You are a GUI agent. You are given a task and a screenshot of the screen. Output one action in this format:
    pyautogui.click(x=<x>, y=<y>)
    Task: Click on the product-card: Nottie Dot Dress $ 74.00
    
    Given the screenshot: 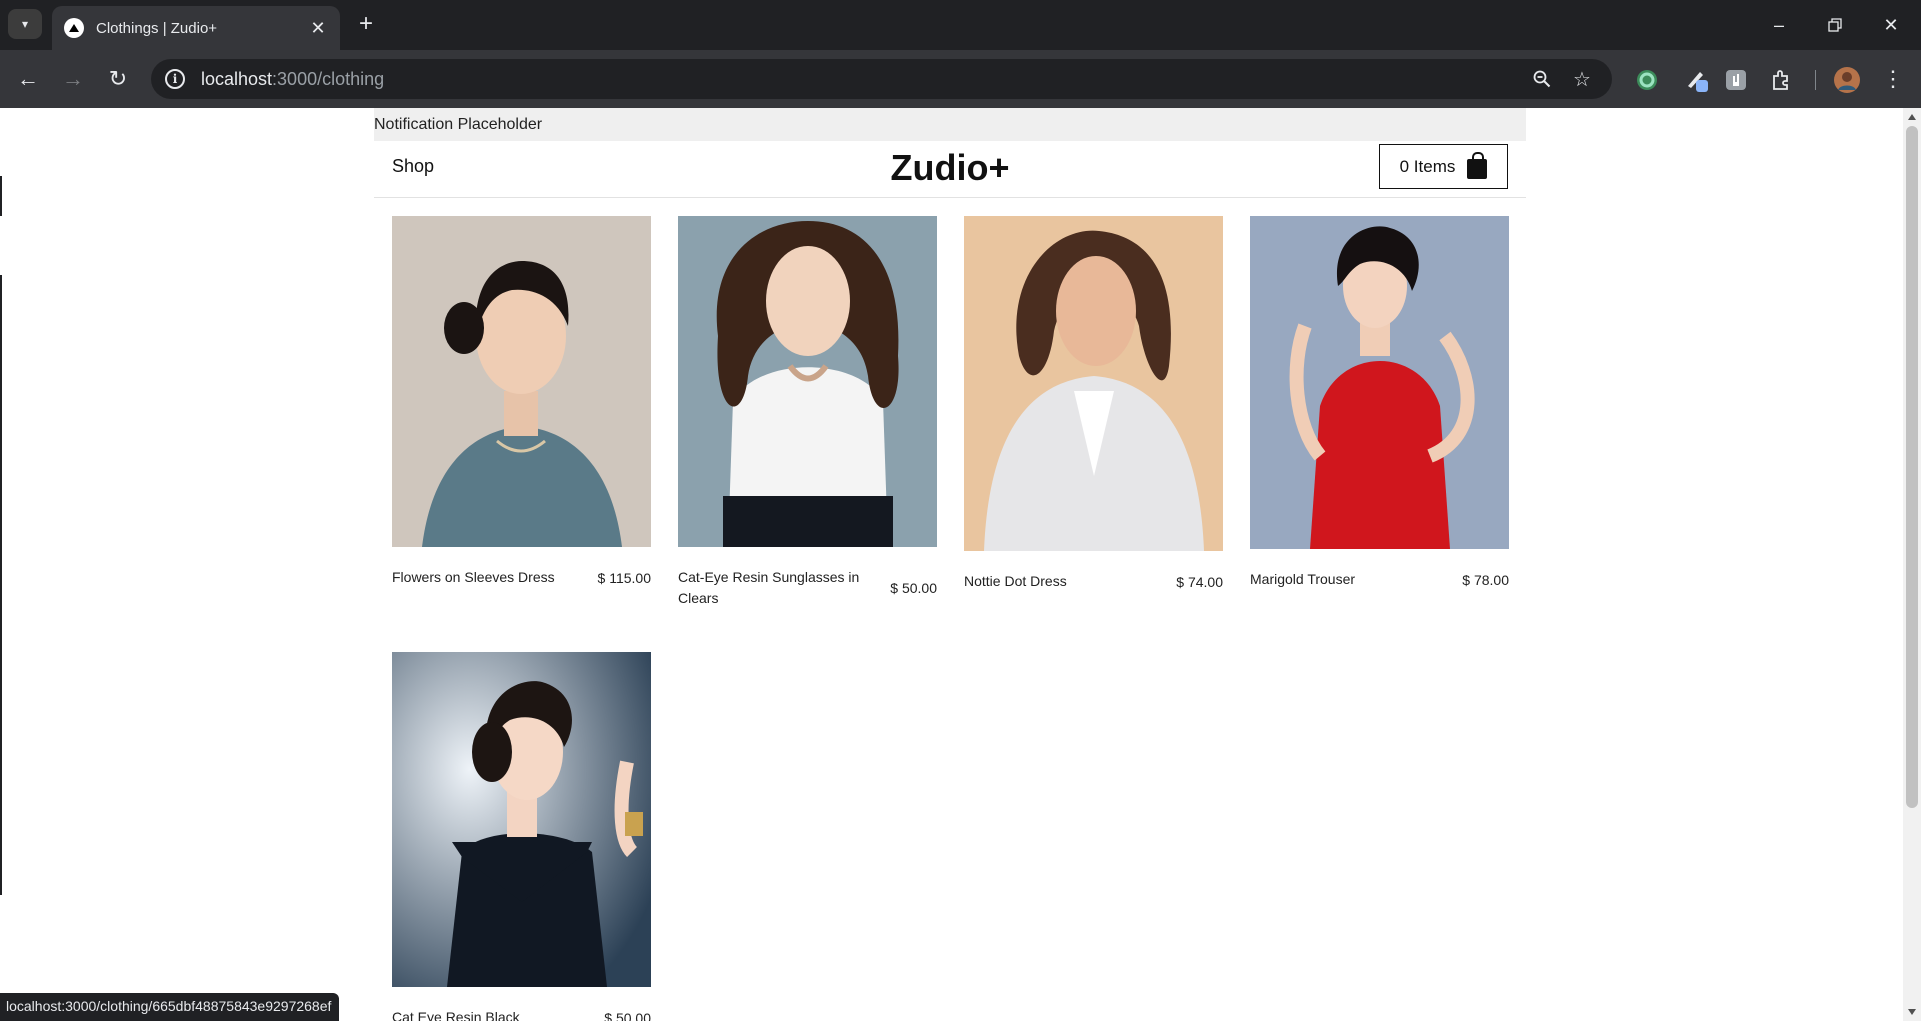 What is the action you would take?
    pyautogui.click(x=1093, y=404)
    